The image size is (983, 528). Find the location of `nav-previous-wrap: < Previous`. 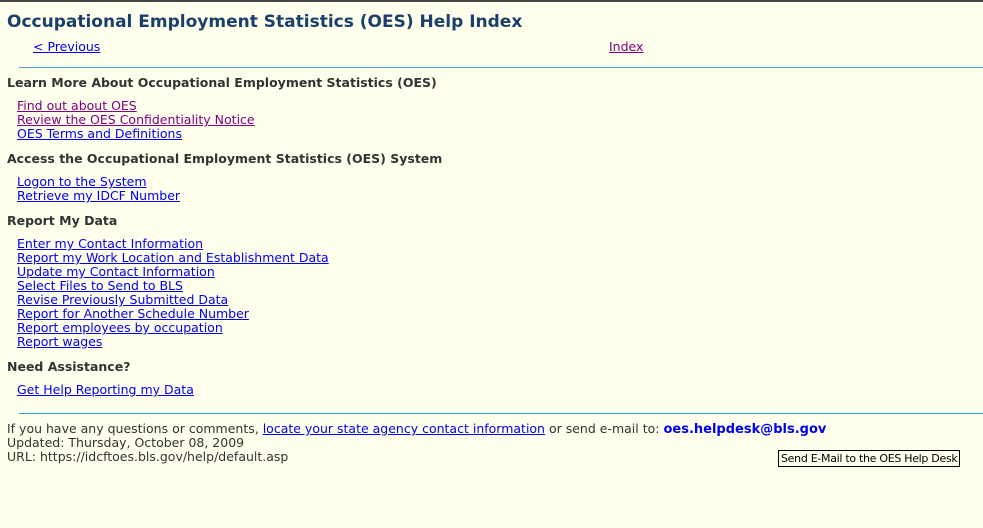

nav-previous-wrap: < Previous is located at coordinates (66, 45).